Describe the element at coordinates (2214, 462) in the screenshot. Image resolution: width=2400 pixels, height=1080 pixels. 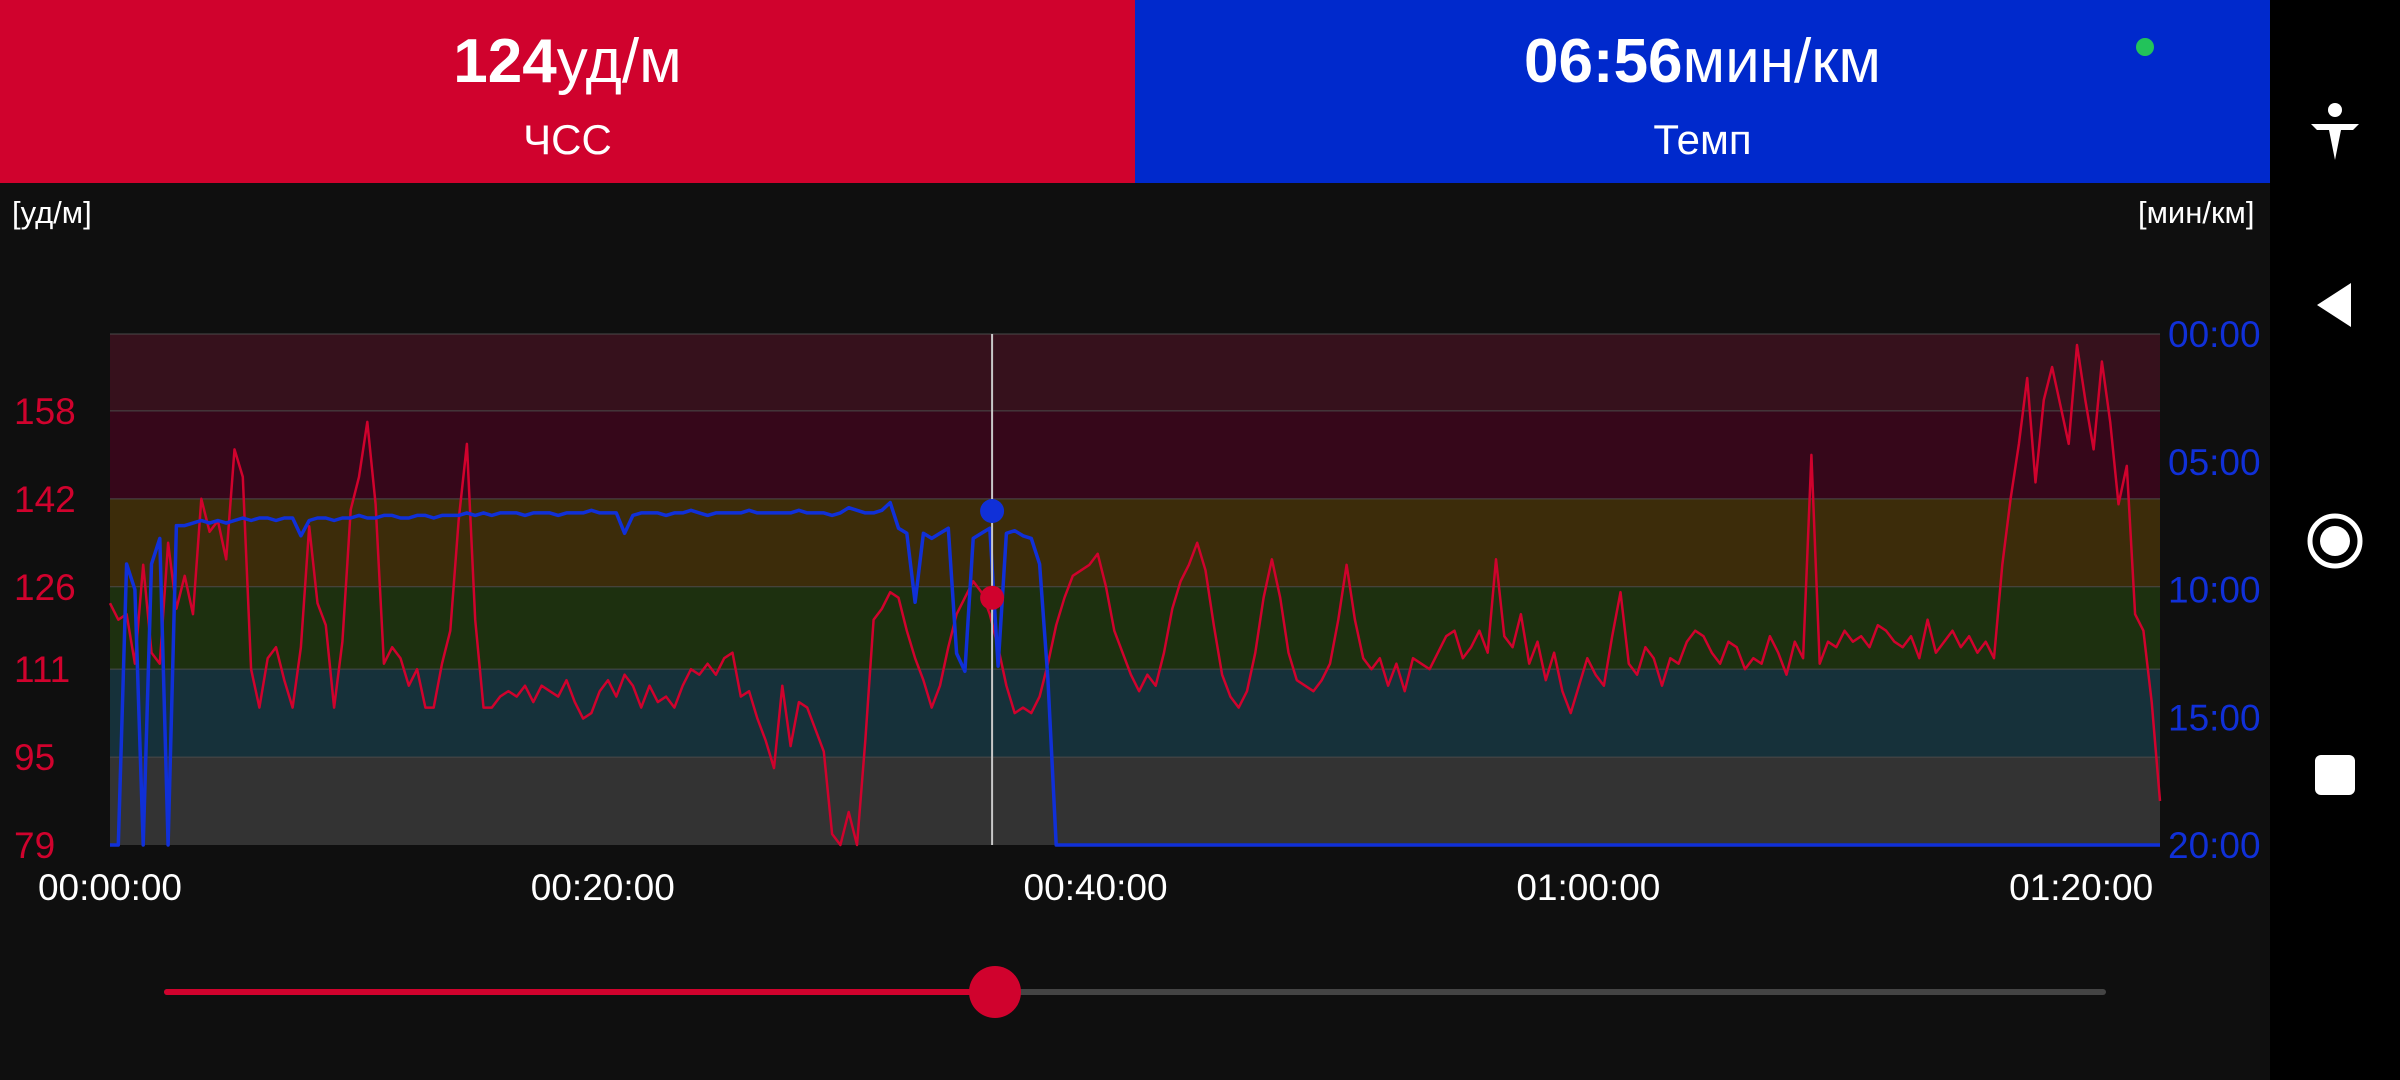
I see `right-axis-tick-label: 05:00` at that location.